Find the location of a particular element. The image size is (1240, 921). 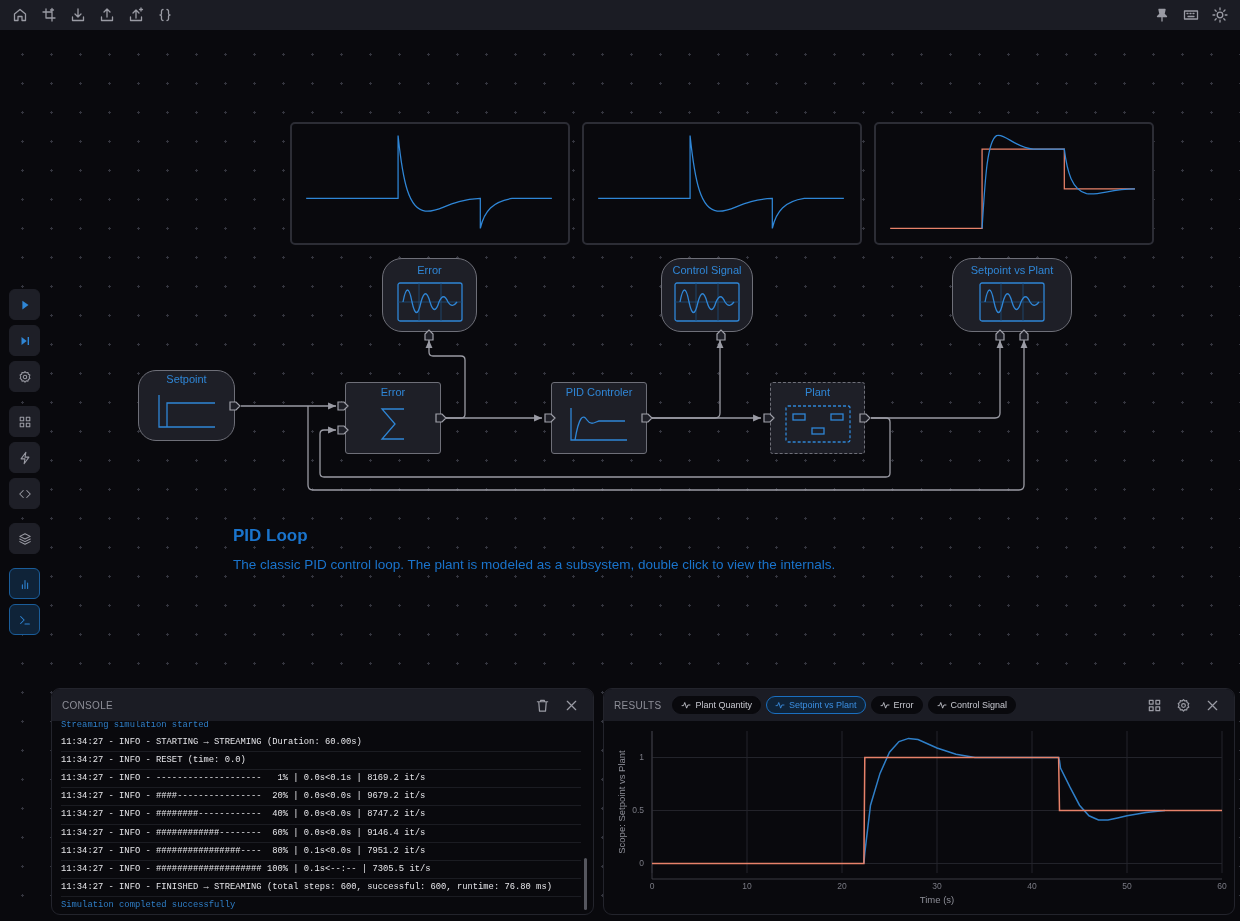

block-label: Setpoint is located at coordinates (186, 379).